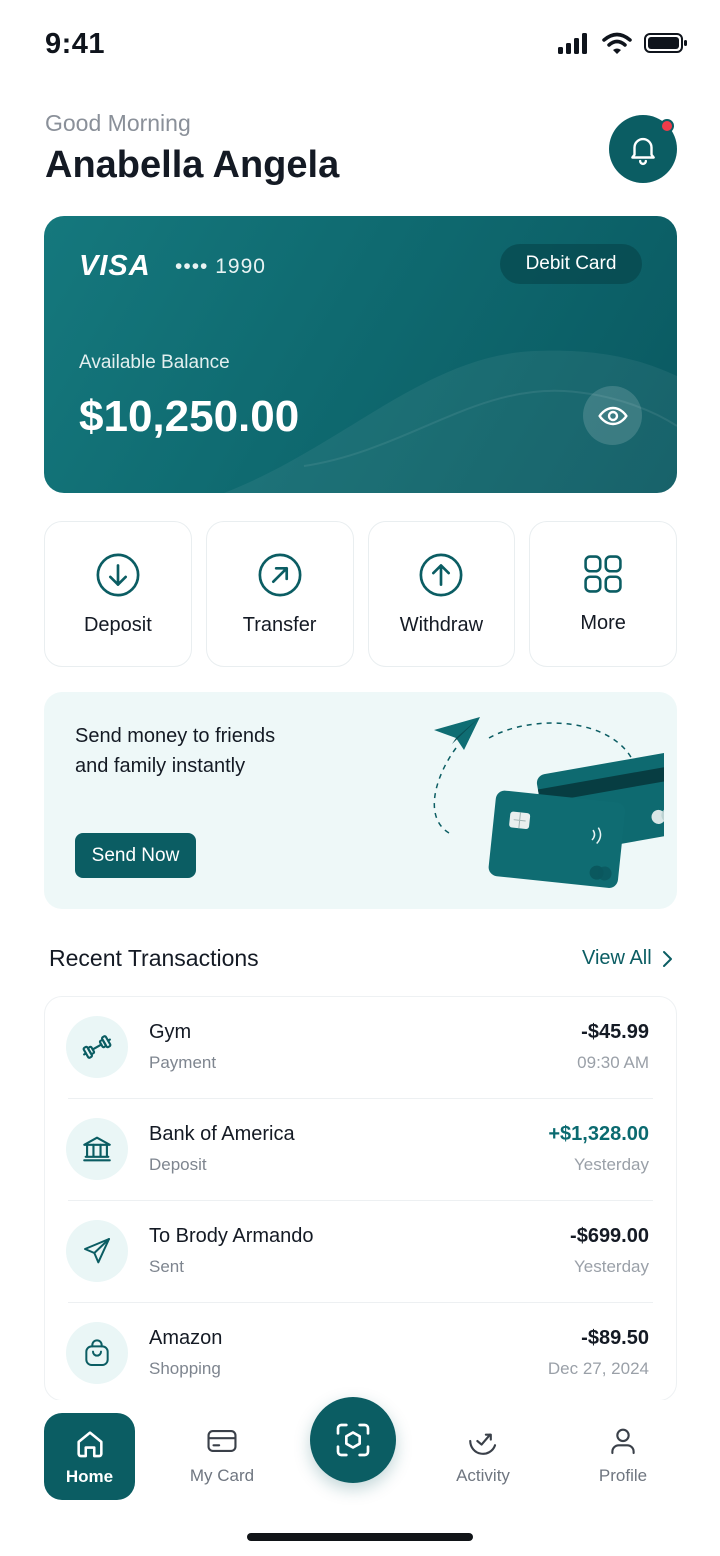 The width and height of the screenshot is (720, 1556). I want to click on paper-plane-icon, so click(457, 733).